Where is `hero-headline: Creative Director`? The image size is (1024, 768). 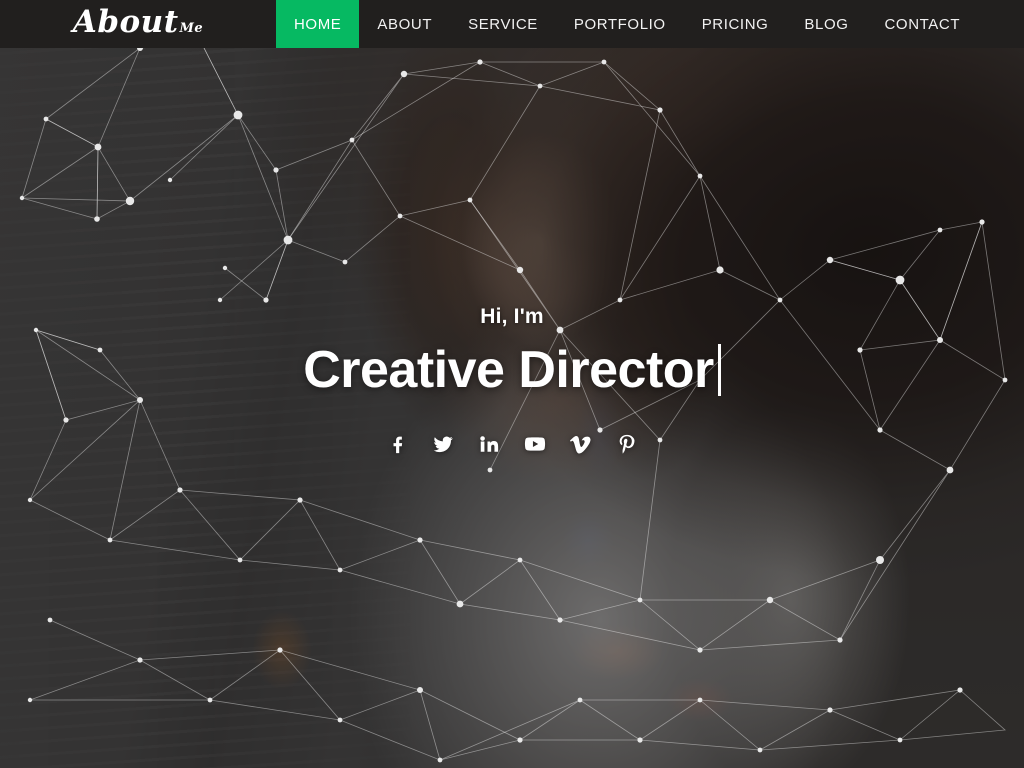 hero-headline: Creative Director is located at coordinates (512, 370).